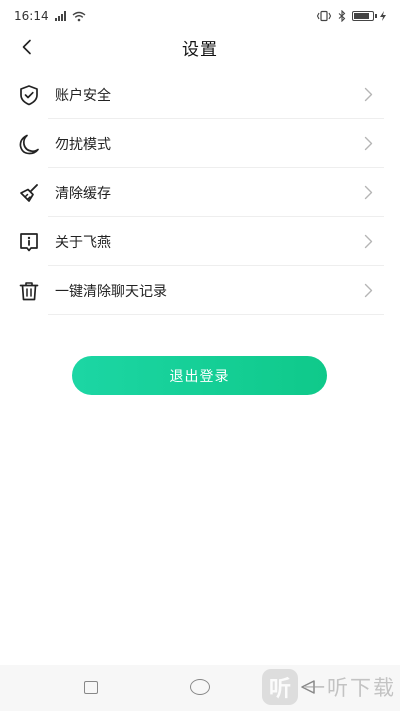 The width and height of the screenshot is (400, 711). I want to click on settings-item-label: 一键清除聊天记录, so click(111, 291).